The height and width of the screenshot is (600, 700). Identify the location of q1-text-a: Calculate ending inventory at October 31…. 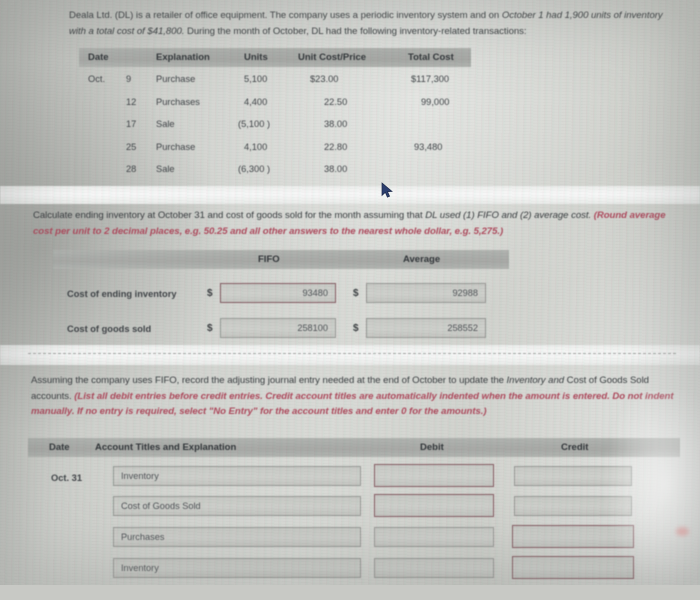
(229, 215).